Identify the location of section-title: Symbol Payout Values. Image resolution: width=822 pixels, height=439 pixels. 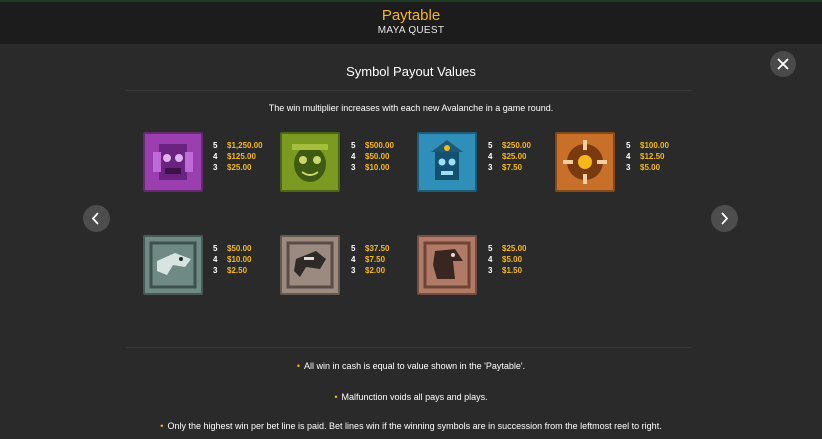
(411, 71).